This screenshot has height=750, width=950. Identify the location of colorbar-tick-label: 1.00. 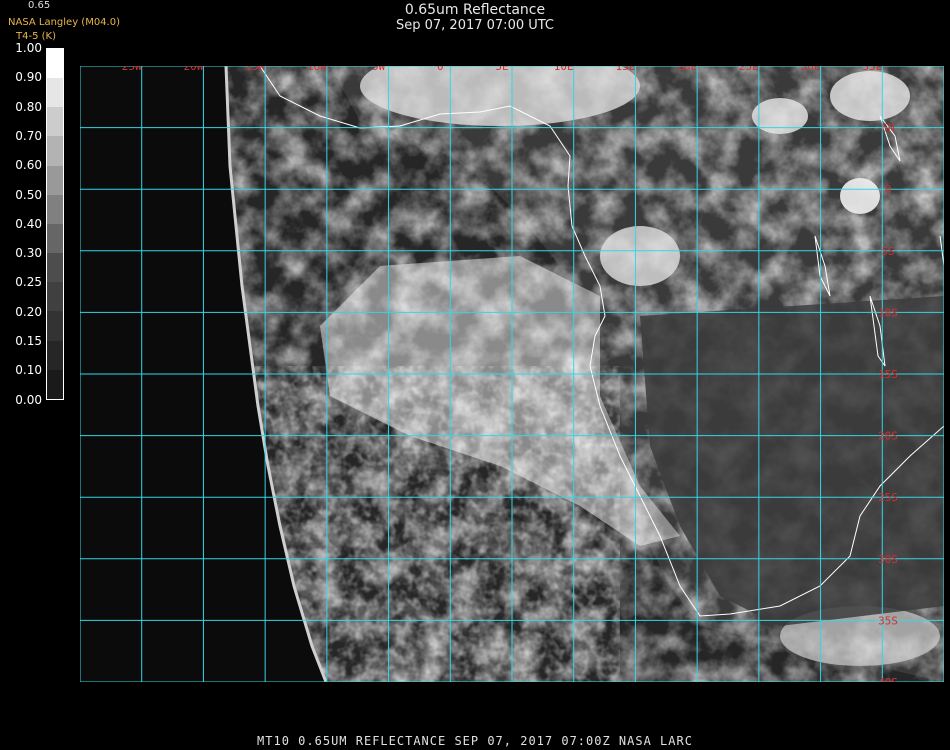
(28, 48).